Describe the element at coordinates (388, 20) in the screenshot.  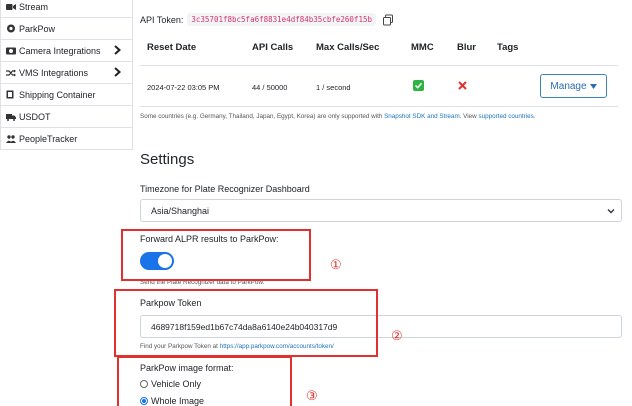
I see `copy-icon` at that location.